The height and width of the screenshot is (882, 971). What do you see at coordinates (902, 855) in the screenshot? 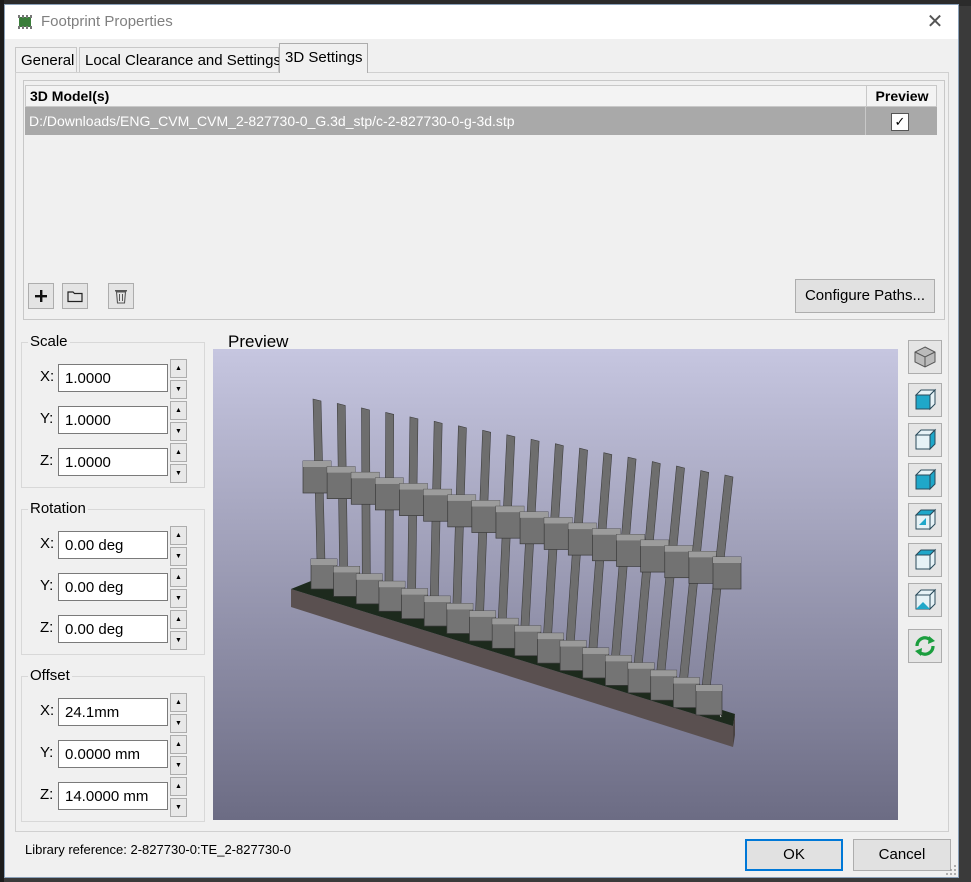
I see `cancel-button: Cancel` at bounding box center [902, 855].